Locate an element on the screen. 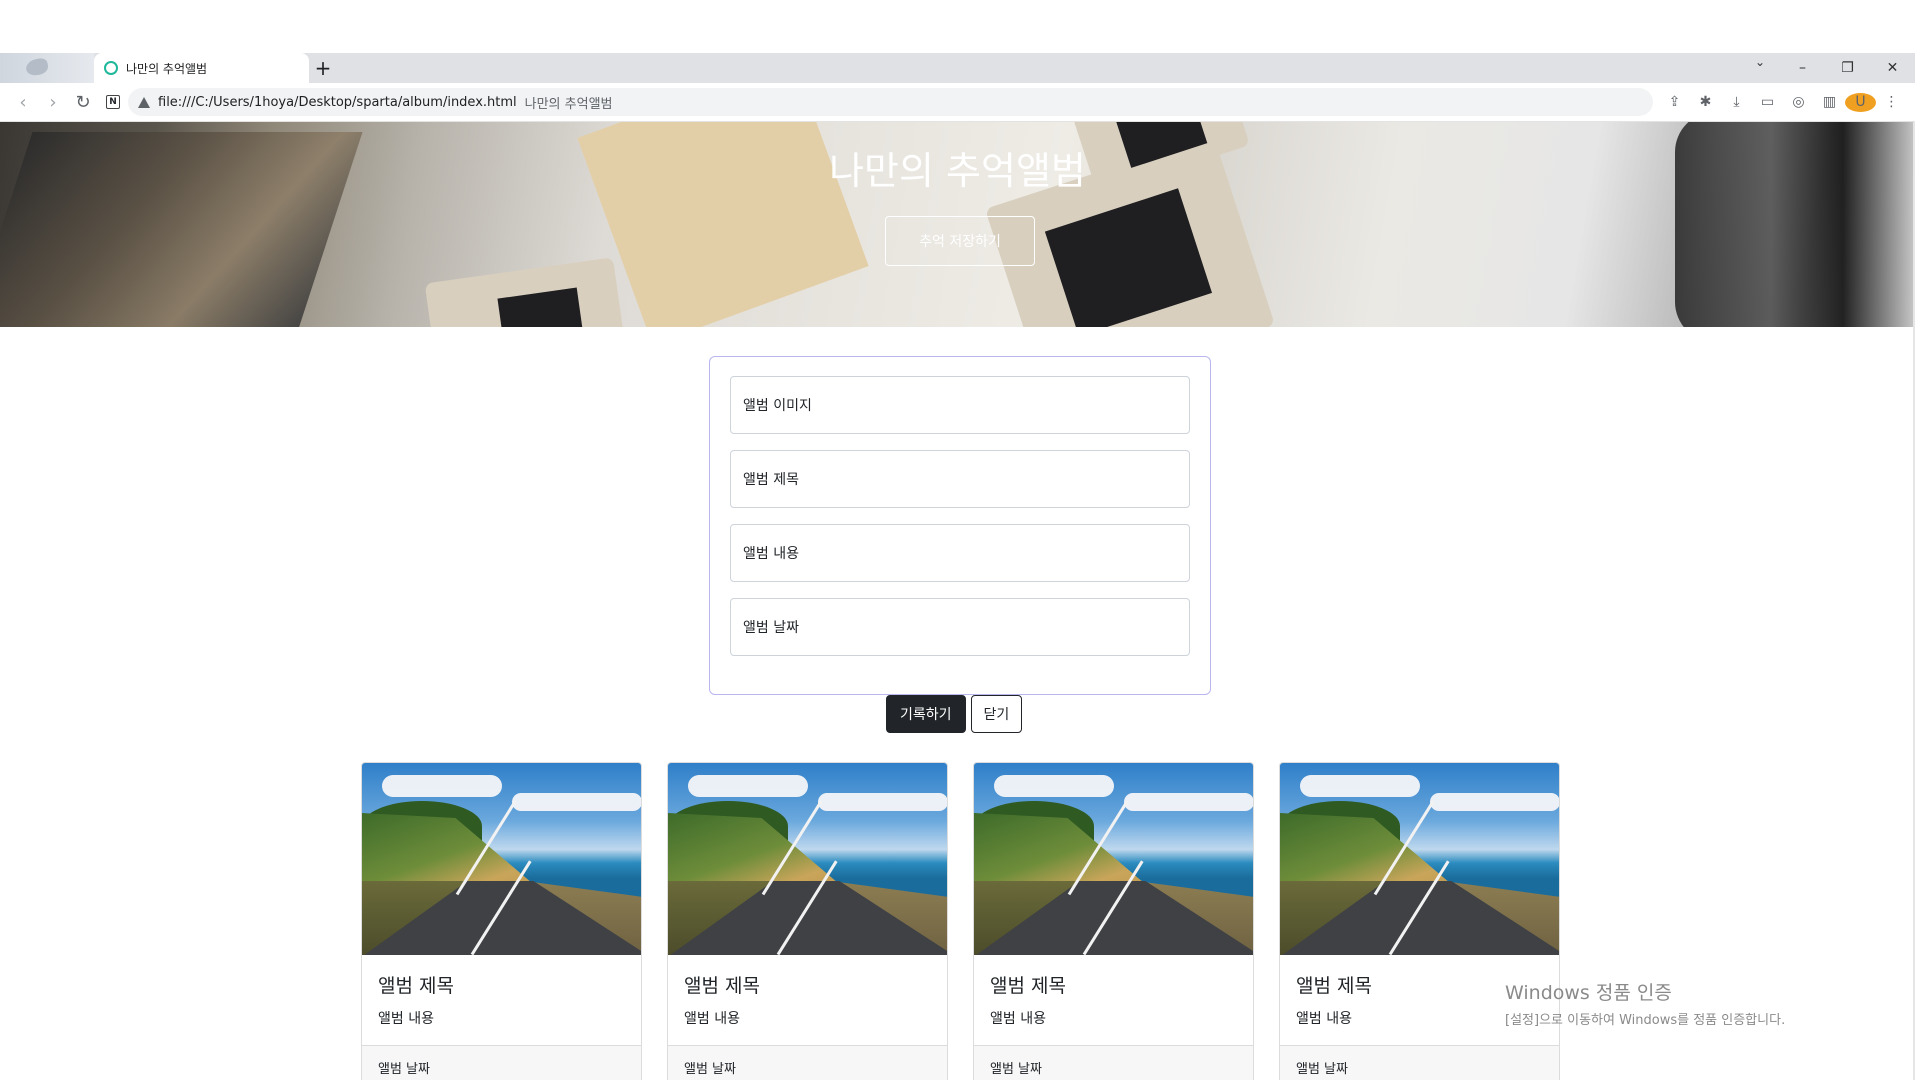  share-icon: ⇪ is located at coordinates (1674, 102).